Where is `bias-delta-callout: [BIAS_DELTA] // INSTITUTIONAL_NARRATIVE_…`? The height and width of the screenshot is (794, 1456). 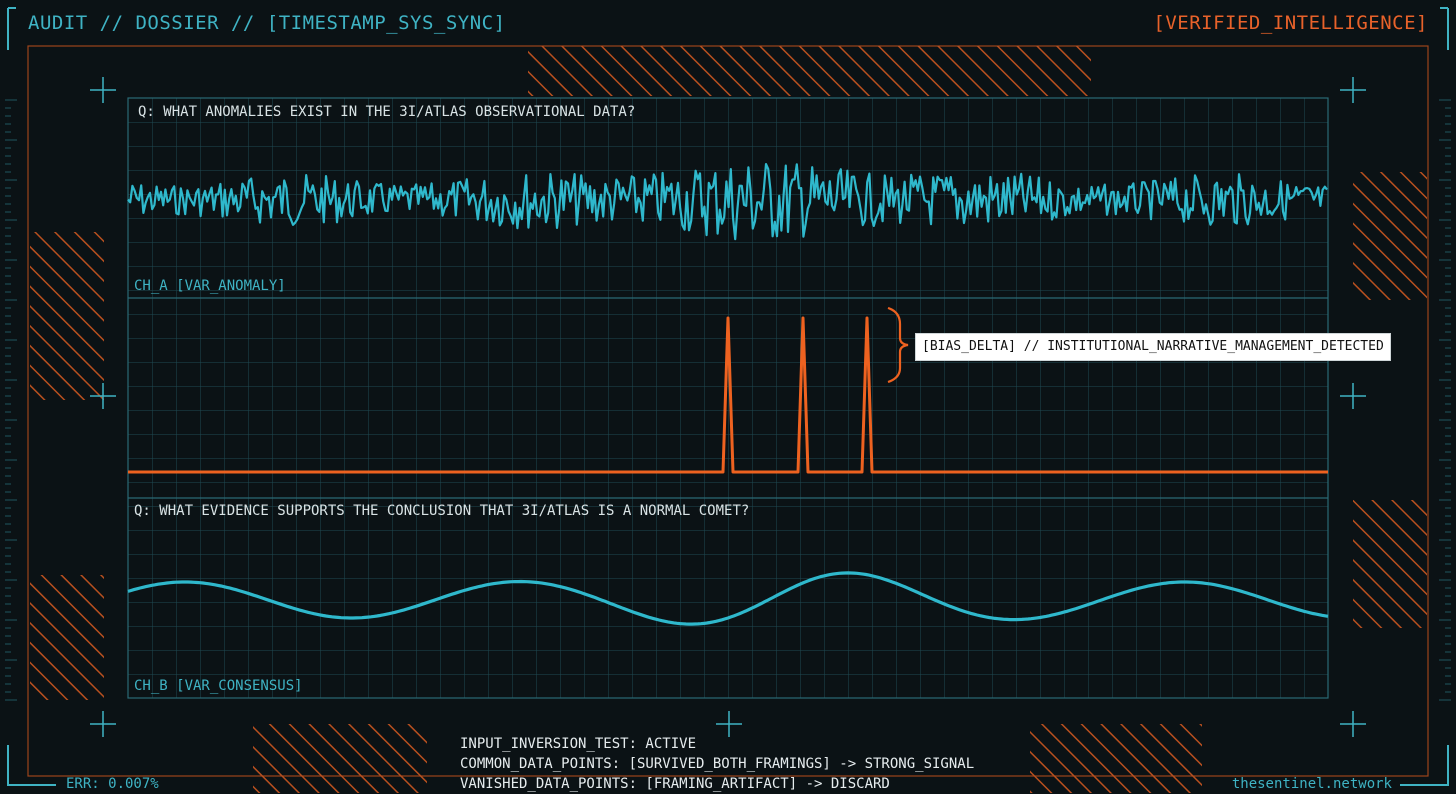
bias-delta-callout: [BIAS_DELTA] // INSTITUTIONAL_NARRATIVE_… is located at coordinates (1153, 347).